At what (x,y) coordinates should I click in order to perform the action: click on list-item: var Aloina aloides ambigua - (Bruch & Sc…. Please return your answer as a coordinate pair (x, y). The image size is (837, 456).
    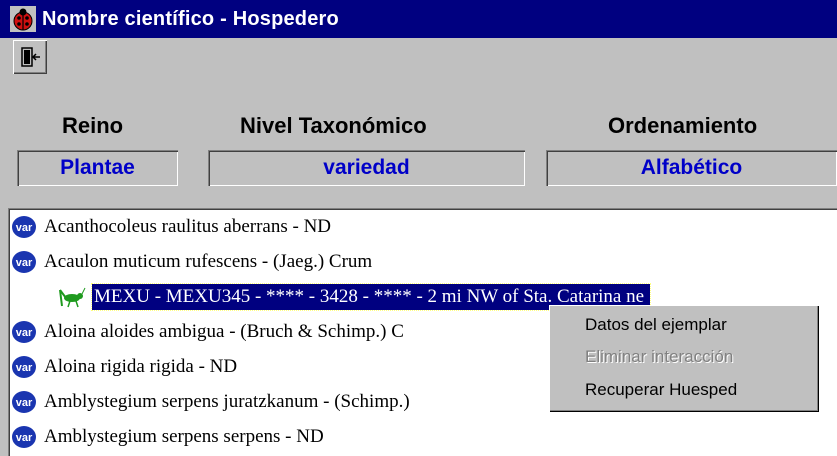
    Looking at the image, I should click on (206, 332).